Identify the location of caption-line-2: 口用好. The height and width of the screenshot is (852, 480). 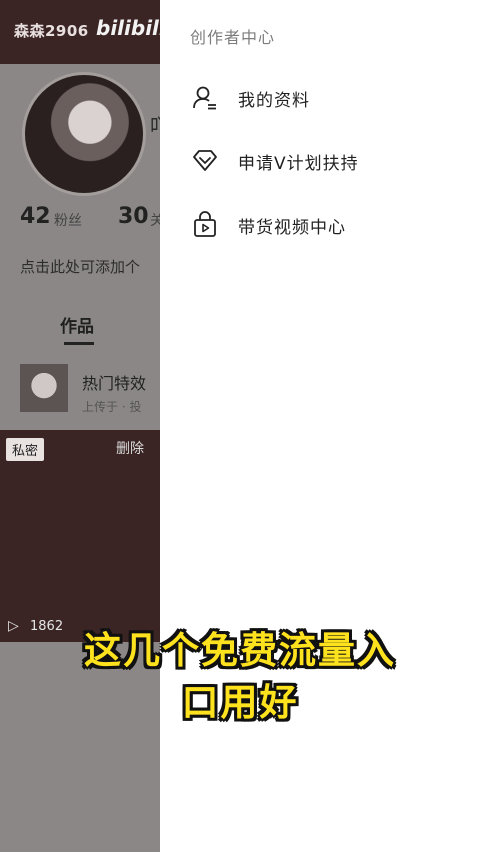
(240, 702).